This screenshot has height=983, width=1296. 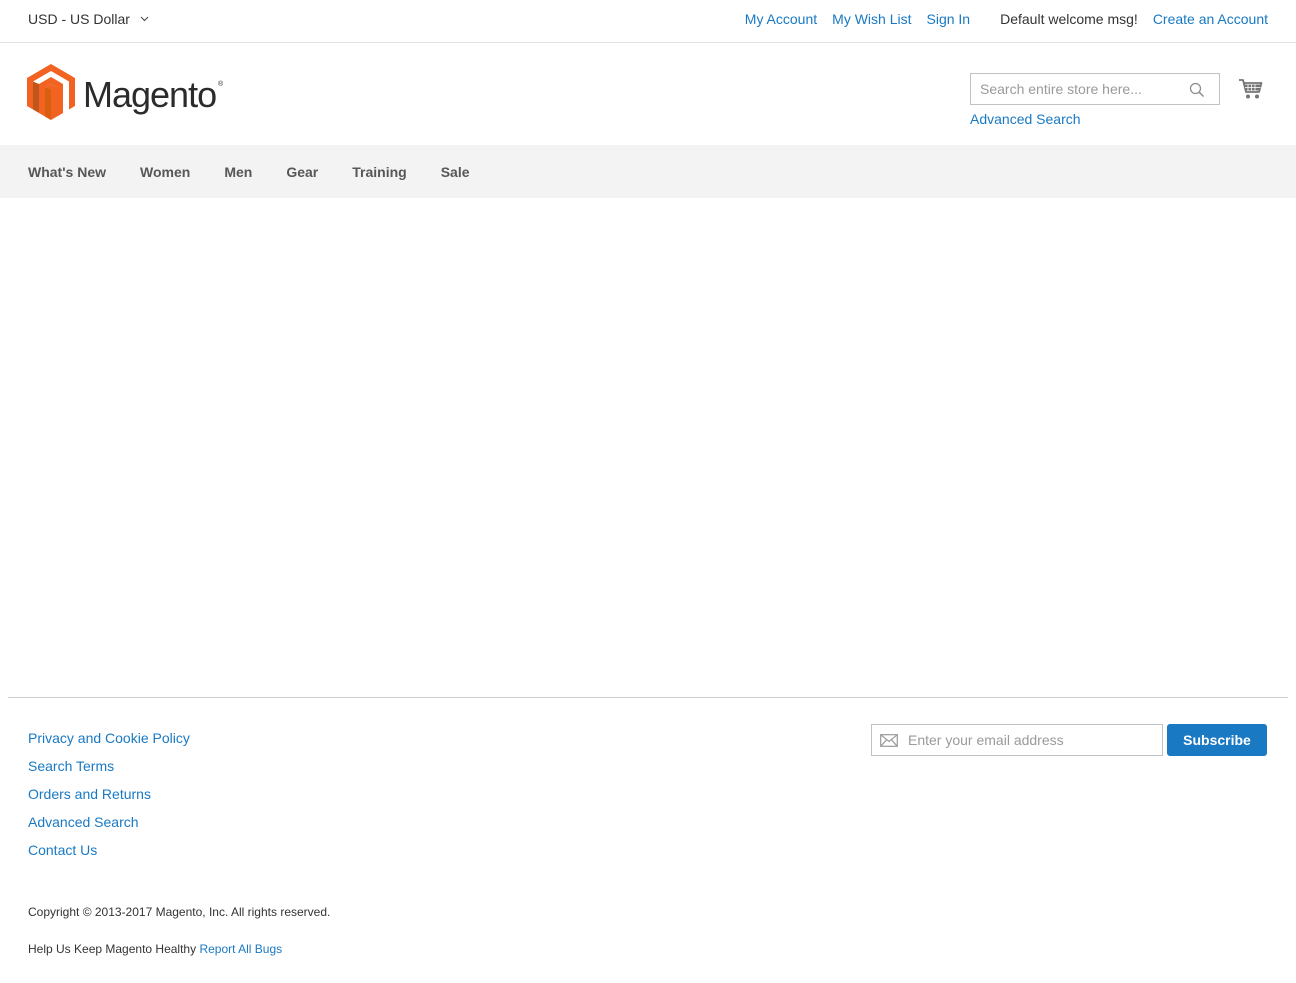 I want to click on store-logo: Magento ®, so click(x=125, y=94).